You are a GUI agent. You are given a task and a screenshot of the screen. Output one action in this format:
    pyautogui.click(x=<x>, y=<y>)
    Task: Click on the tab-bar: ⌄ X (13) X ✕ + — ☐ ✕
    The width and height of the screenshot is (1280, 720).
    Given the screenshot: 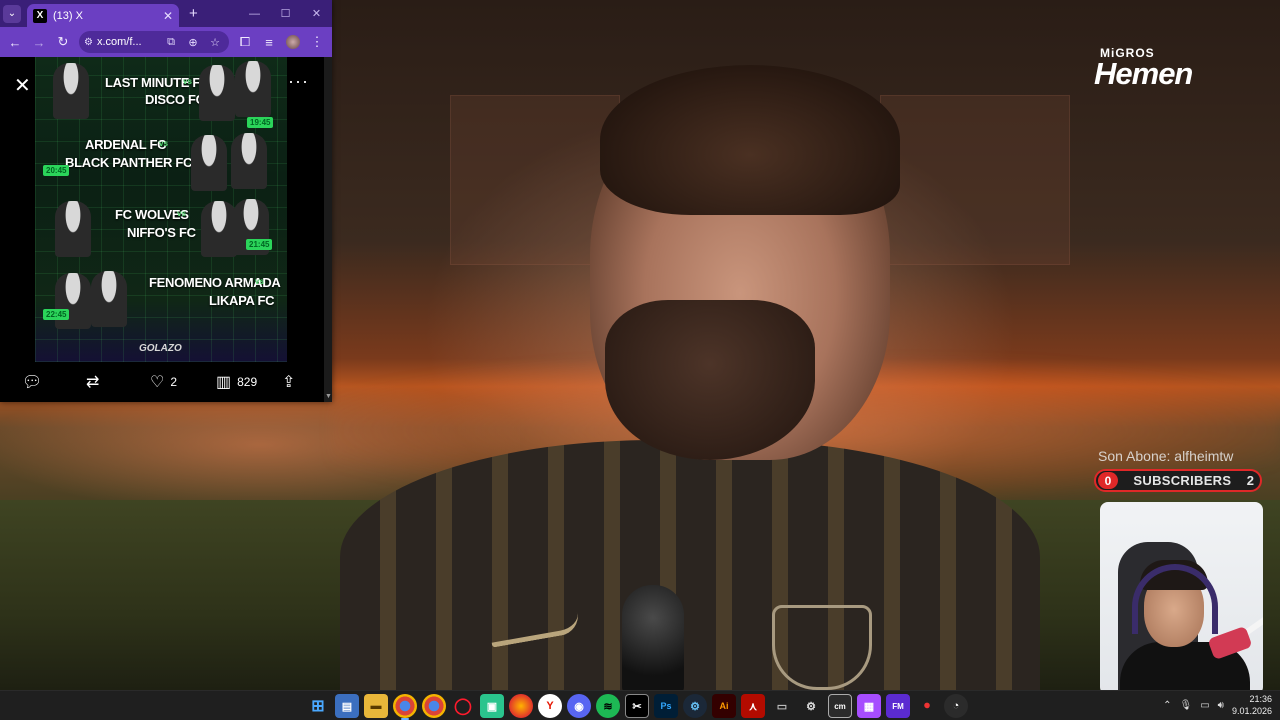 What is the action you would take?
    pyautogui.click(x=166, y=13)
    